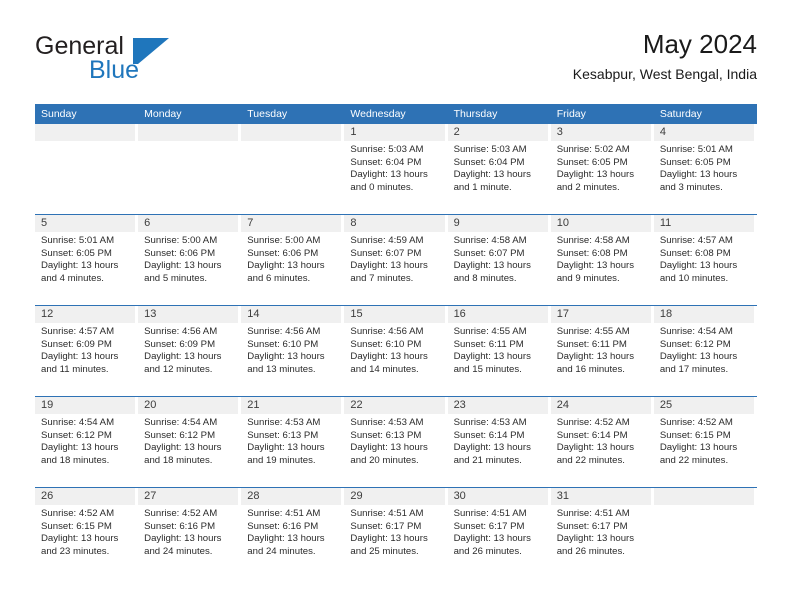 The height and width of the screenshot is (612, 792). Describe the element at coordinates (487, 551) in the screenshot. I see `daylight-text-cont: and 26 minutes.` at that location.